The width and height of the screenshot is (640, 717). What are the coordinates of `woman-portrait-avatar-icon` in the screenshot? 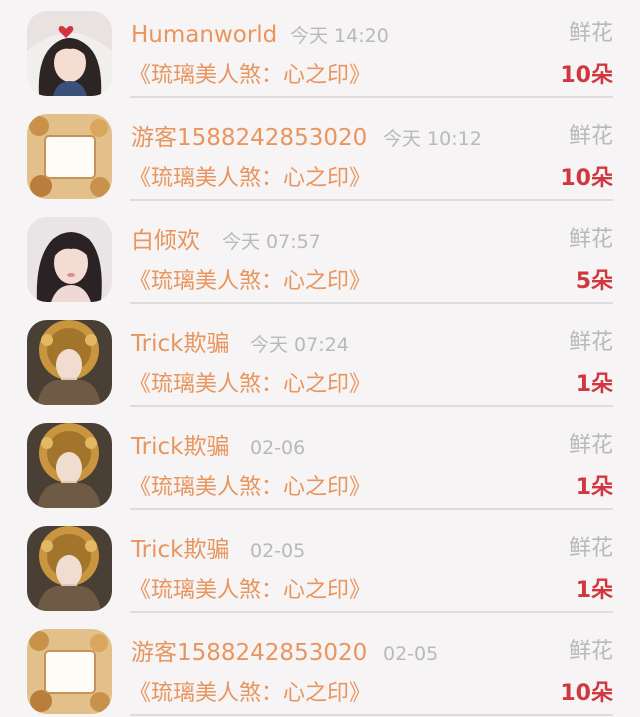 It's located at (69, 259).